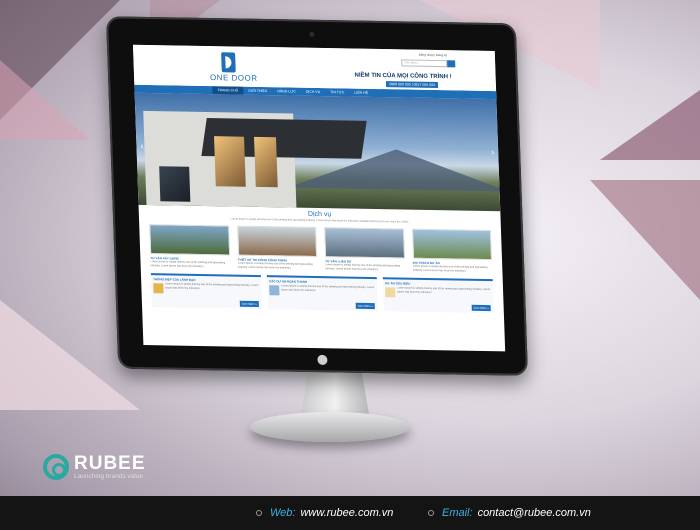  What do you see at coordinates (228, 62) in the screenshot?
I see `logo-door-icon` at bounding box center [228, 62].